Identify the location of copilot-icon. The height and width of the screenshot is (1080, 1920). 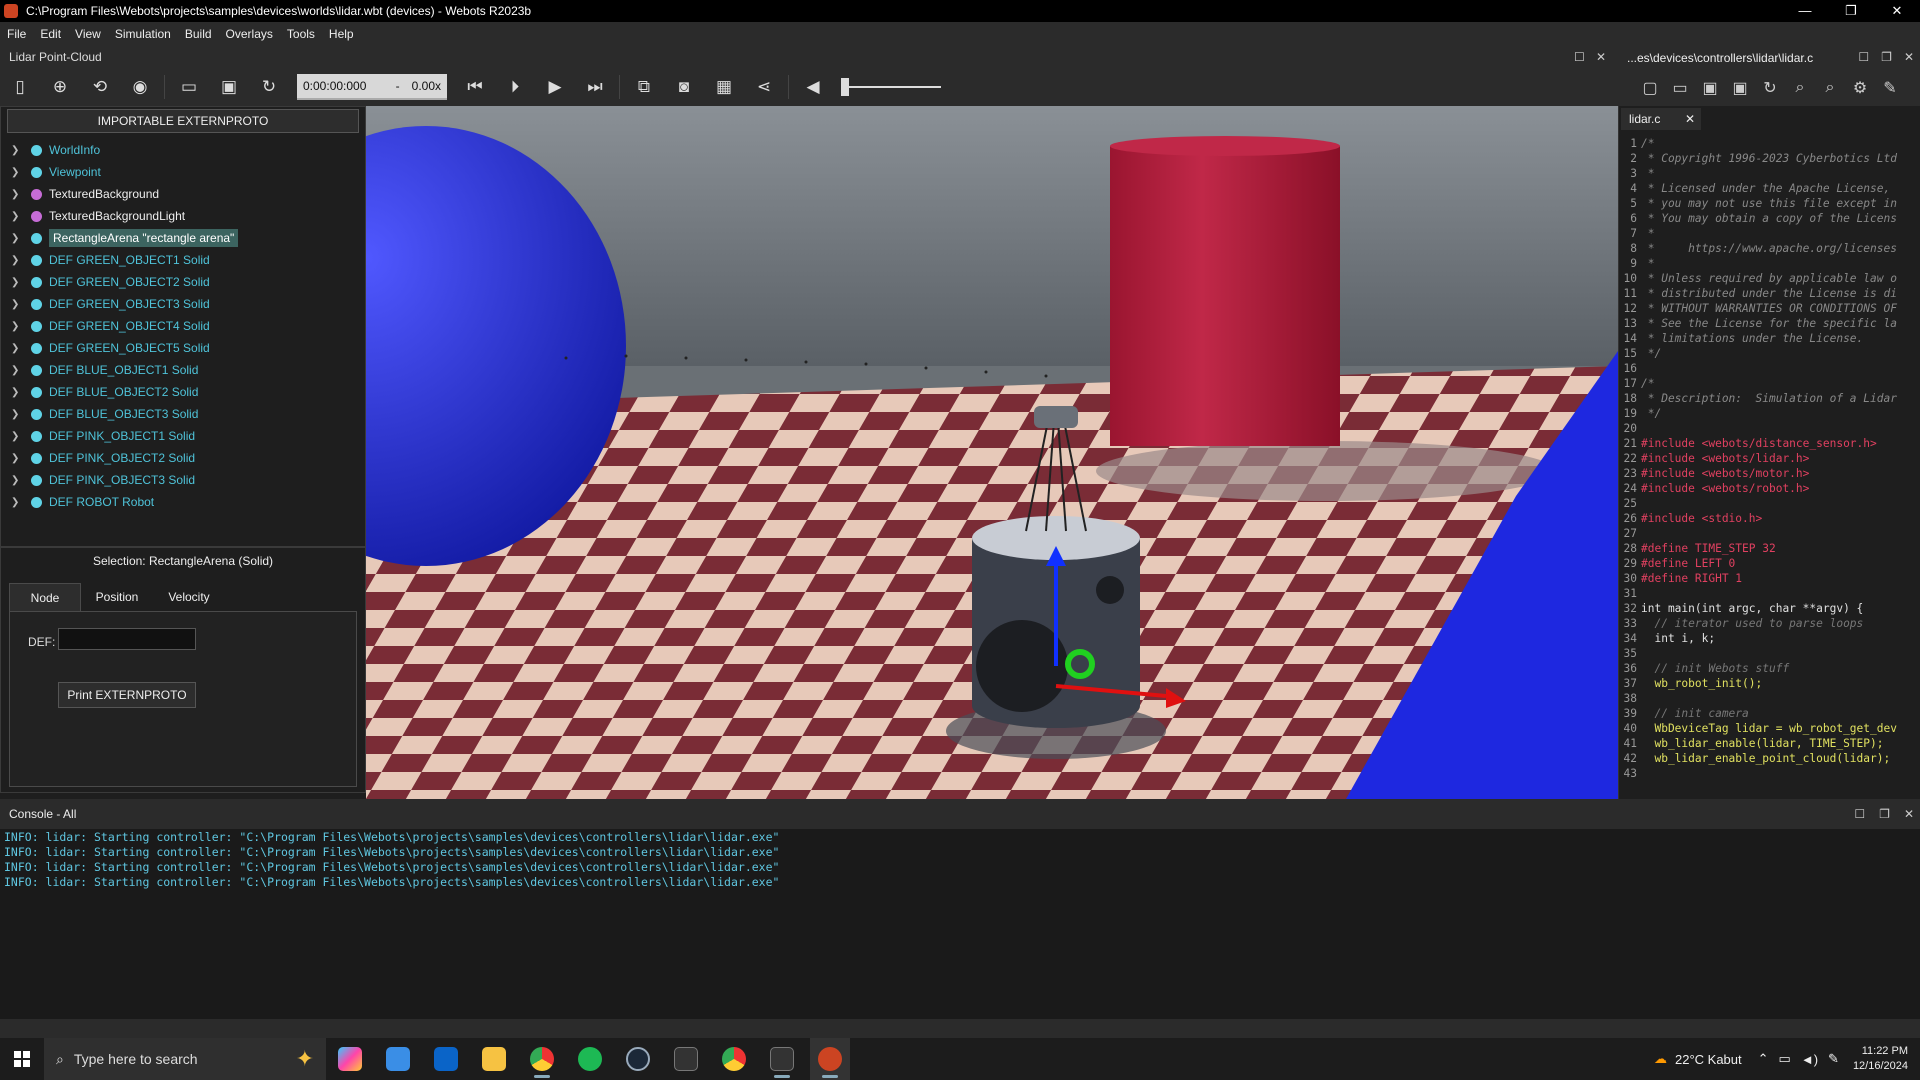
(350, 1059).